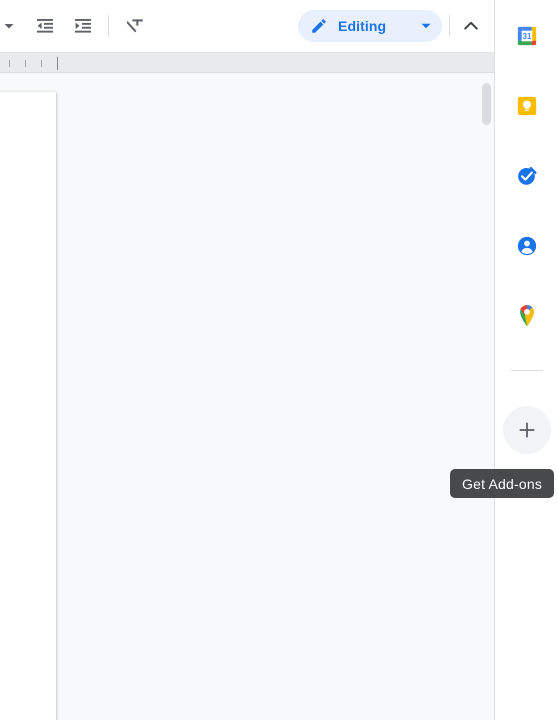 This screenshot has width=558, height=720. I want to click on decrease-indent-icon, so click(45, 26).